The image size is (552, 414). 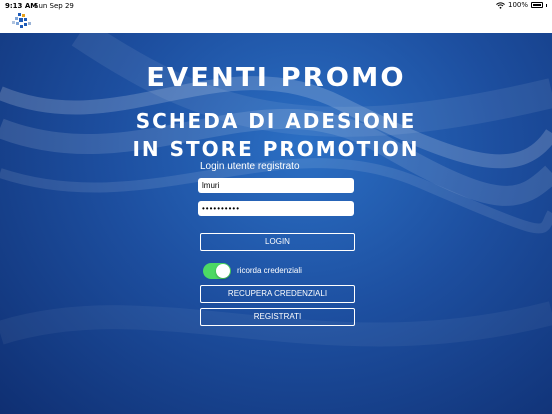 I want to click on subtitle-line-2: IN STORE PROMOTION, so click(x=276, y=149).